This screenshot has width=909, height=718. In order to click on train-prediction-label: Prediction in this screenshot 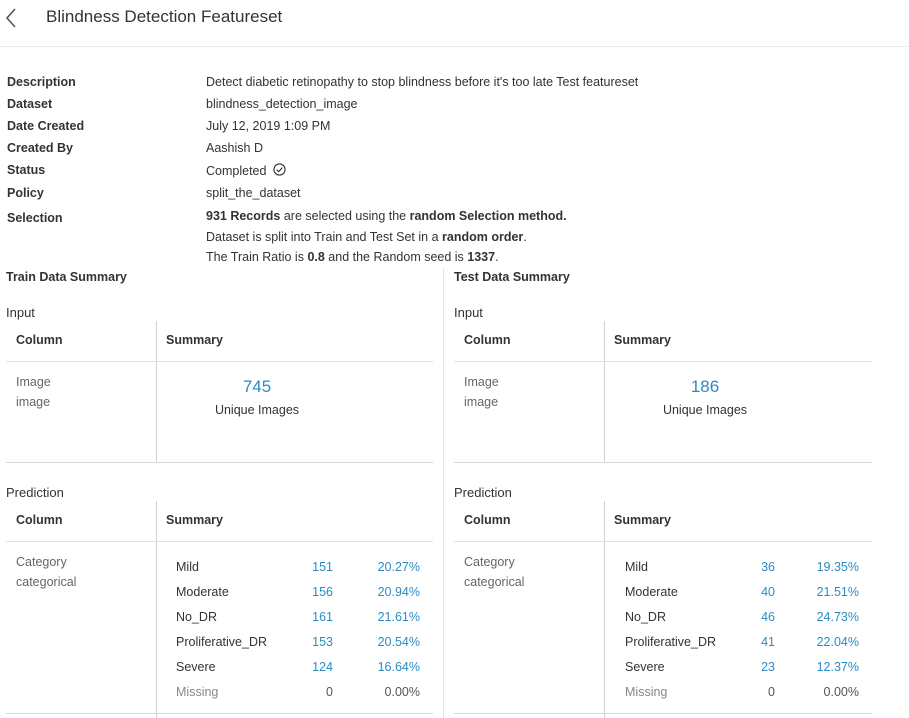, I will do `click(35, 492)`.